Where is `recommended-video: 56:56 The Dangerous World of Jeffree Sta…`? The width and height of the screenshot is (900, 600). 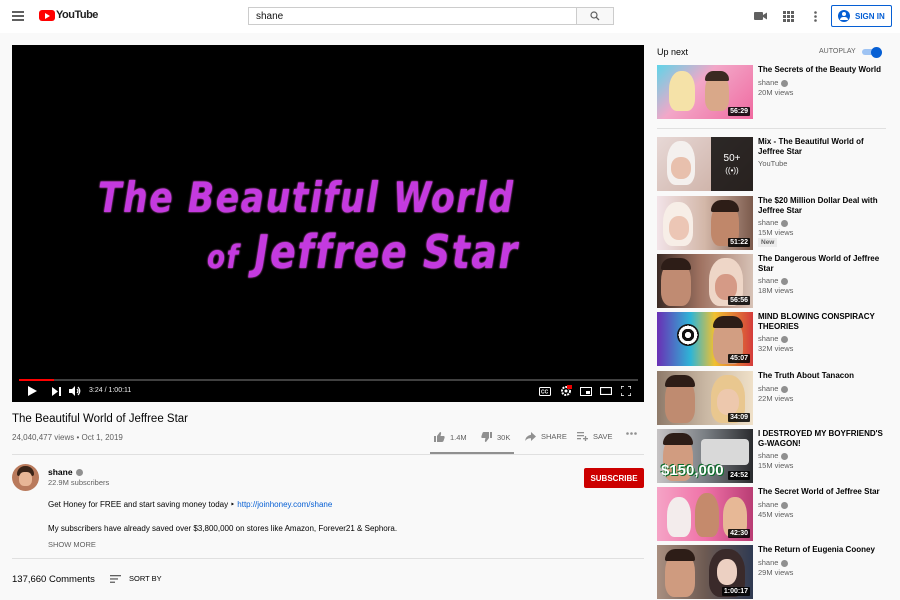 recommended-video: 56:56 The Dangerous World of Jeffree Sta… is located at coordinates (774, 281).